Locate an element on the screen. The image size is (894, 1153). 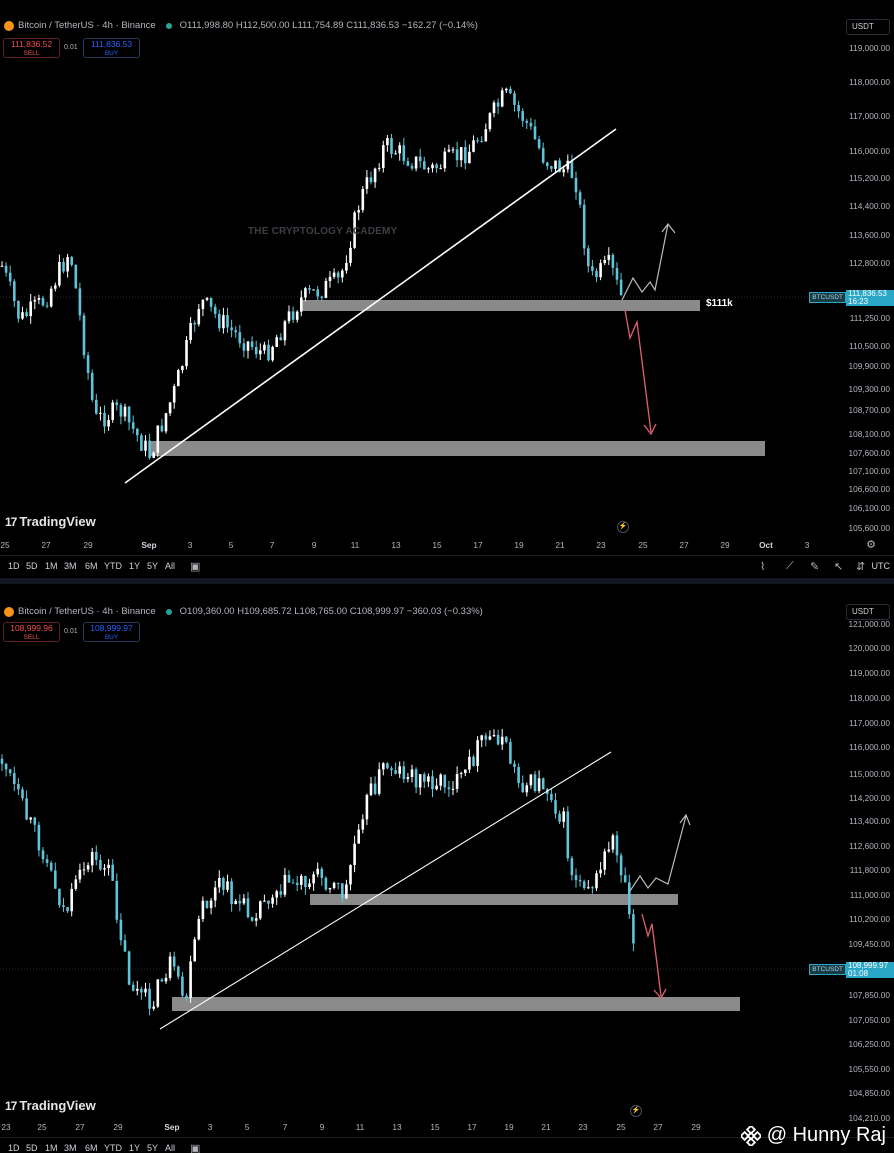
price-tick-label: 111,800.00 is located at coordinates (869, 870).